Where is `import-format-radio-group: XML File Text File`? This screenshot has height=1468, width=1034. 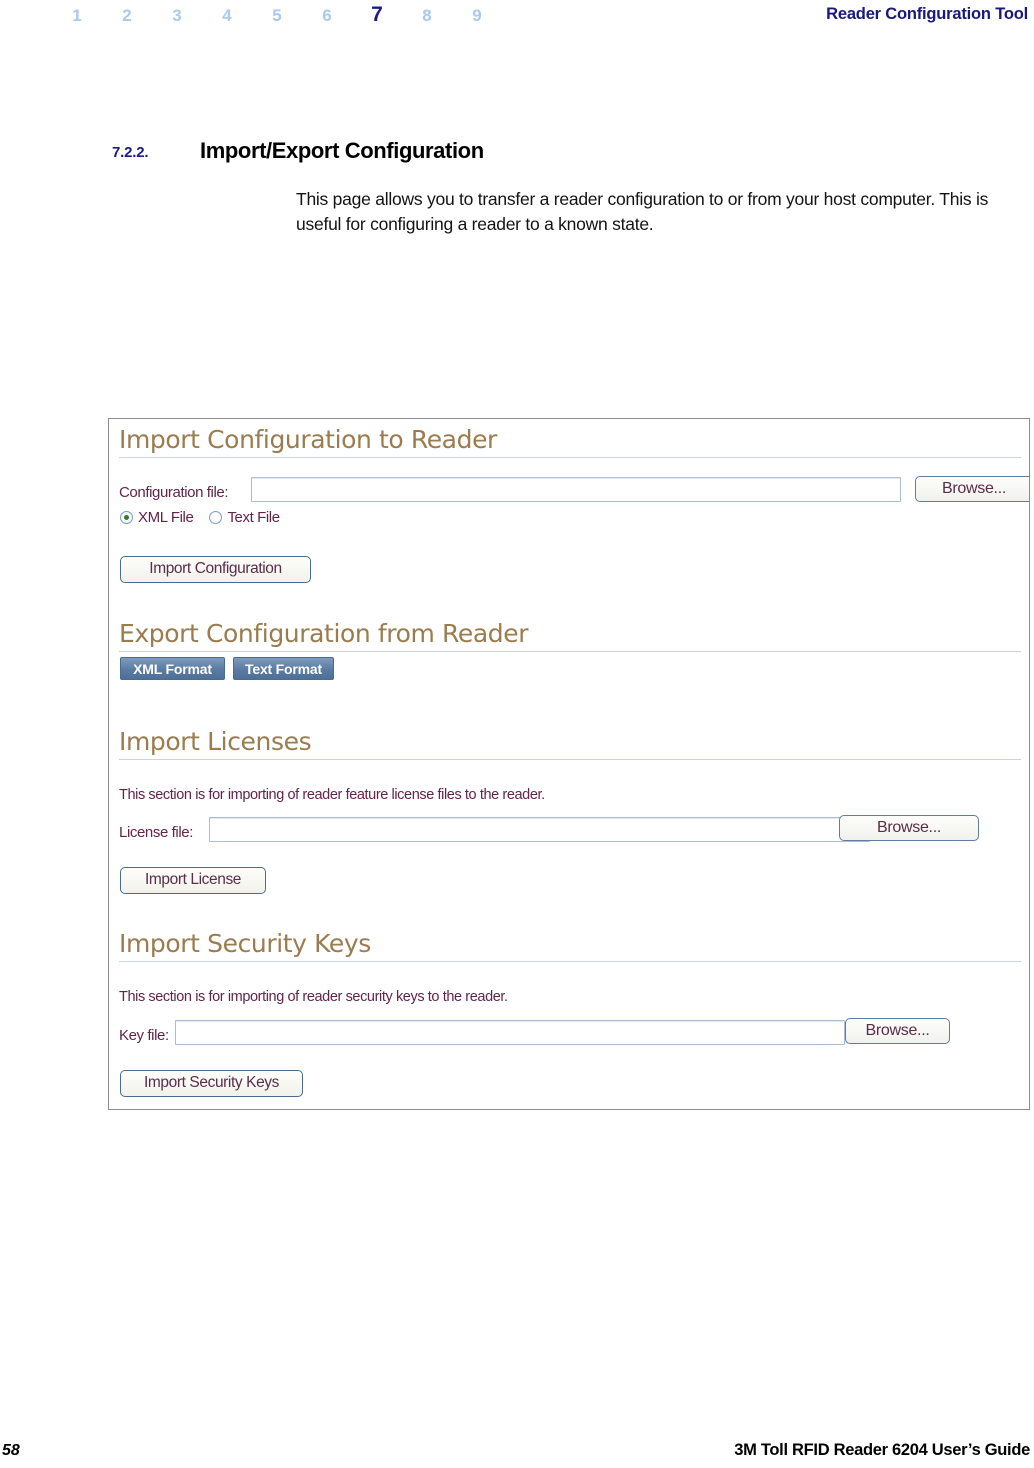 import-format-radio-group: XML File Text File is located at coordinates (208, 517).